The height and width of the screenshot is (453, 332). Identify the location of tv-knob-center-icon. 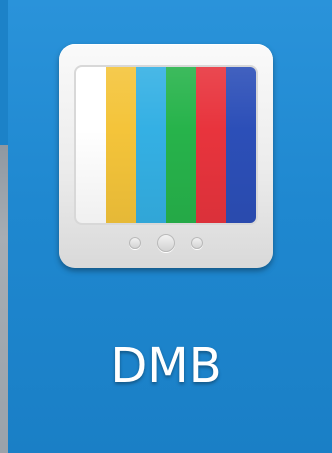
(166, 243).